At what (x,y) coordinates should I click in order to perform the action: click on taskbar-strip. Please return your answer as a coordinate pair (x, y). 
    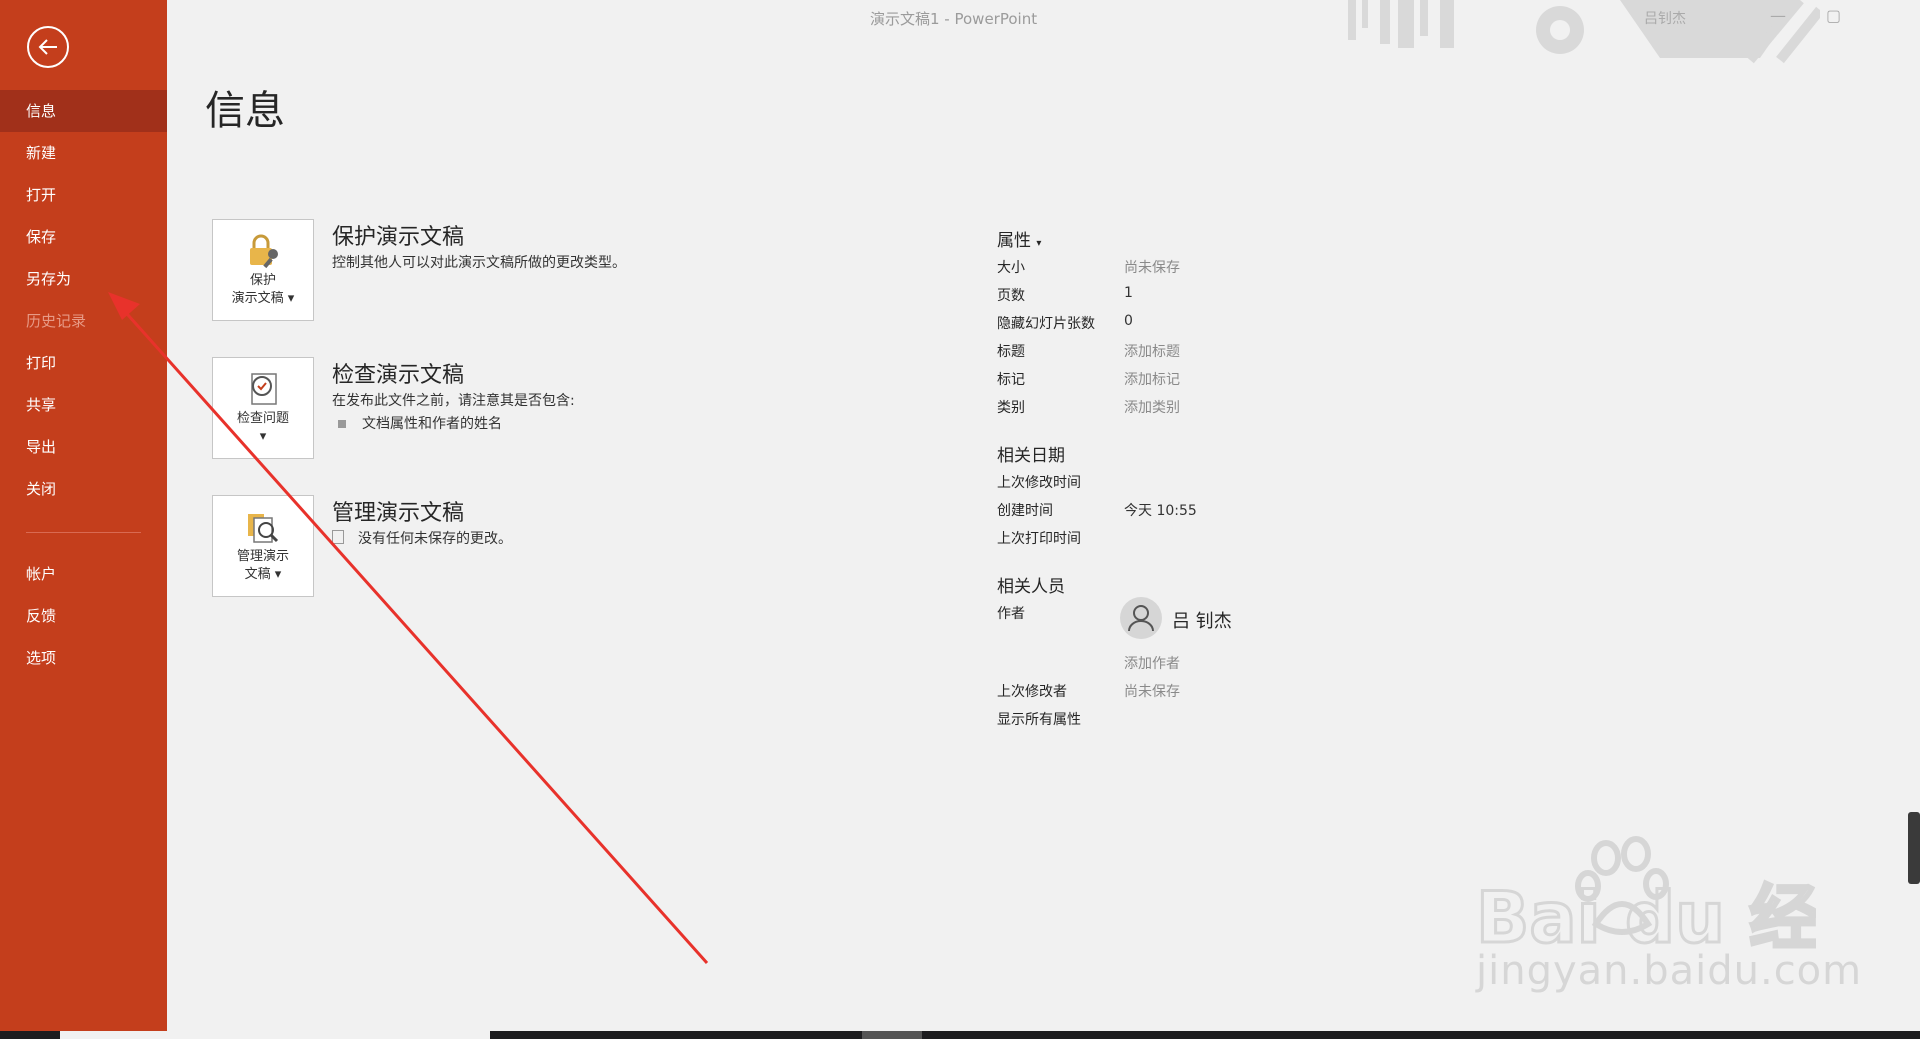
    Looking at the image, I should click on (960, 1035).